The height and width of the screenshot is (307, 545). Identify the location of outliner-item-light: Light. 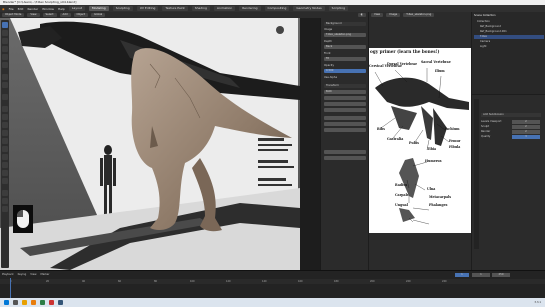
(509, 47).